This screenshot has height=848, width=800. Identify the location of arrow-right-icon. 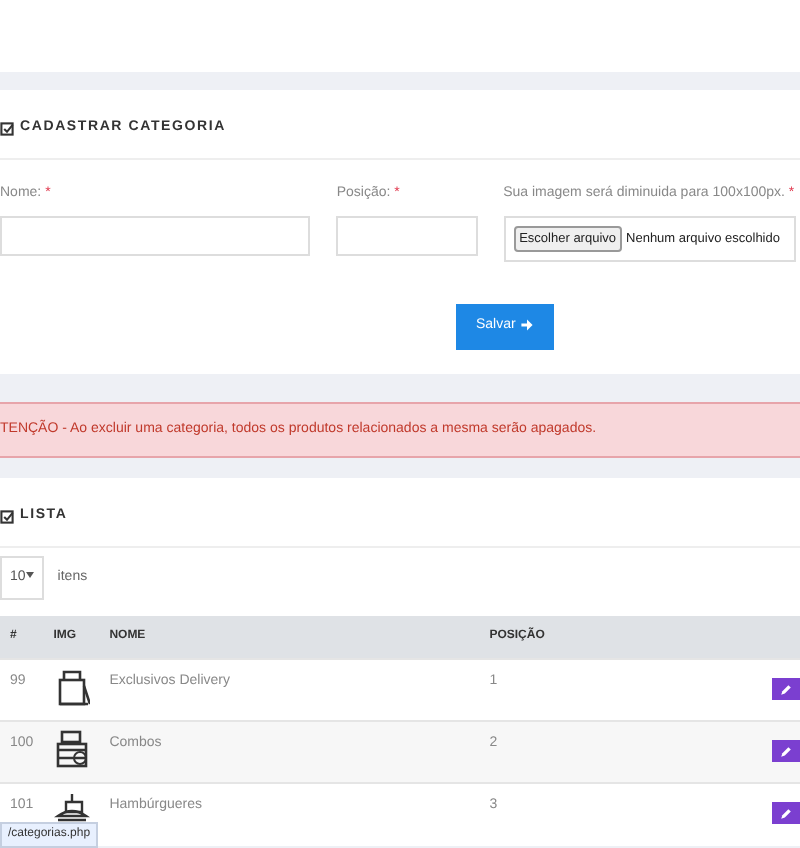
(526, 324).